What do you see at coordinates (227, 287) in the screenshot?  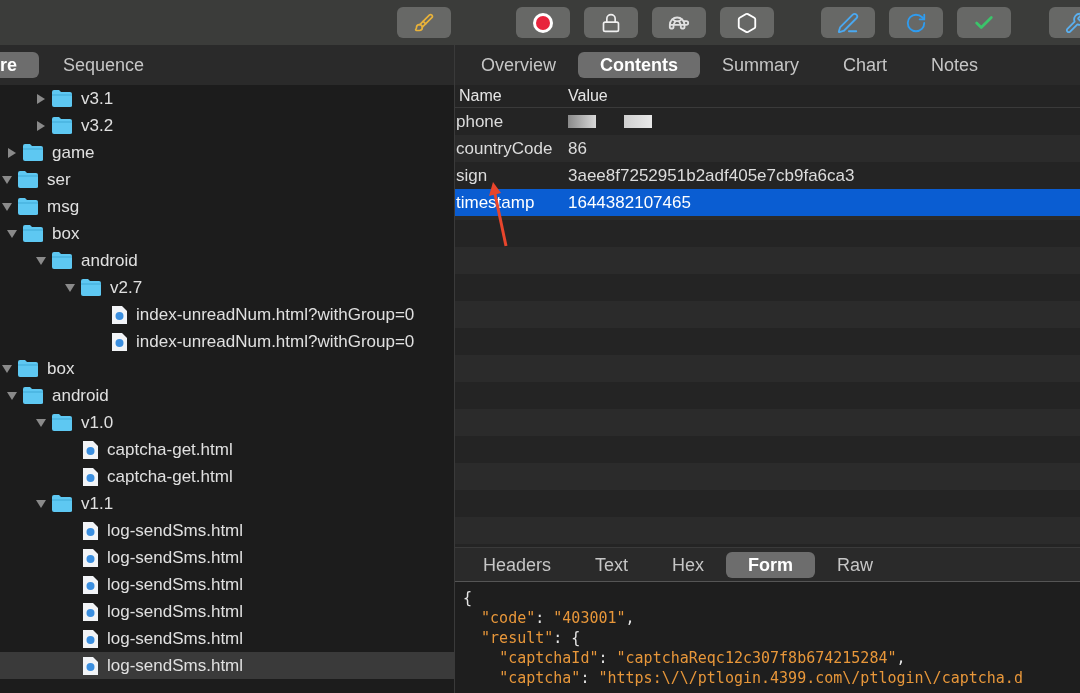 I see `tree-item: v2.7` at bounding box center [227, 287].